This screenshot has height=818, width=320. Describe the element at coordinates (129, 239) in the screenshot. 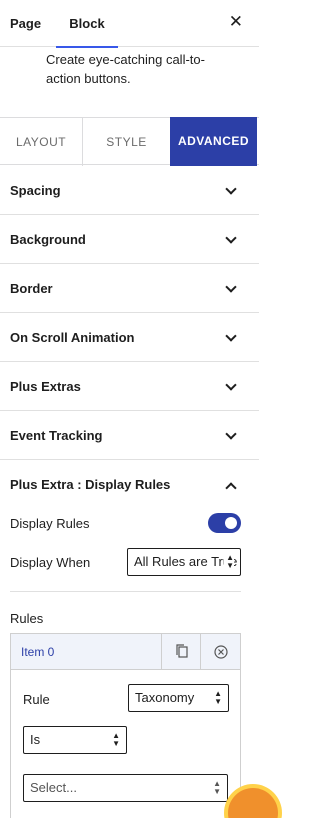

I see `panel-background: Background` at that location.